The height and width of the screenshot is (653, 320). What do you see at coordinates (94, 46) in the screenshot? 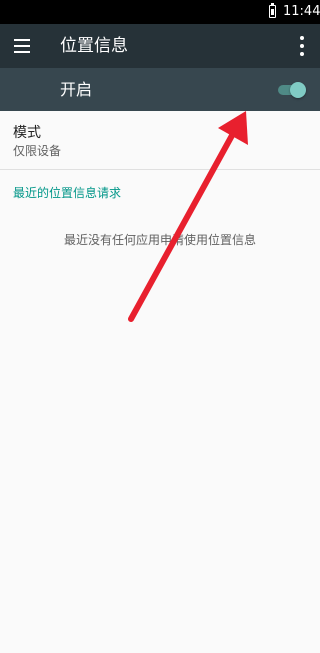
I see `page-title: 位置信息` at bounding box center [94, 46].